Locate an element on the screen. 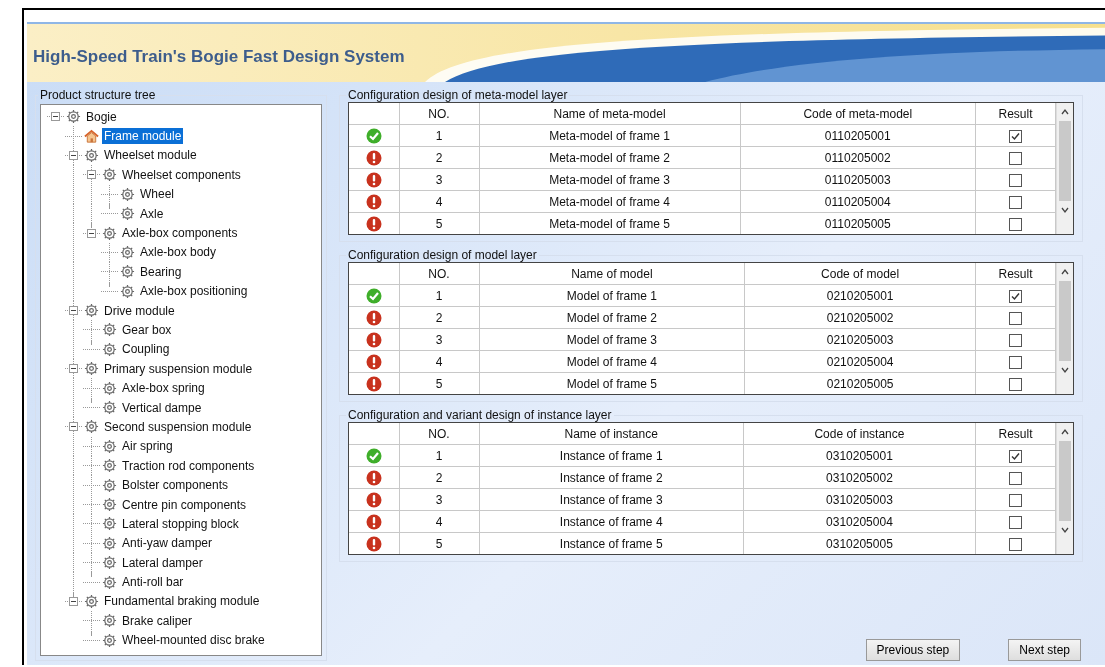  house-icon is located at coordinates (91, 136).